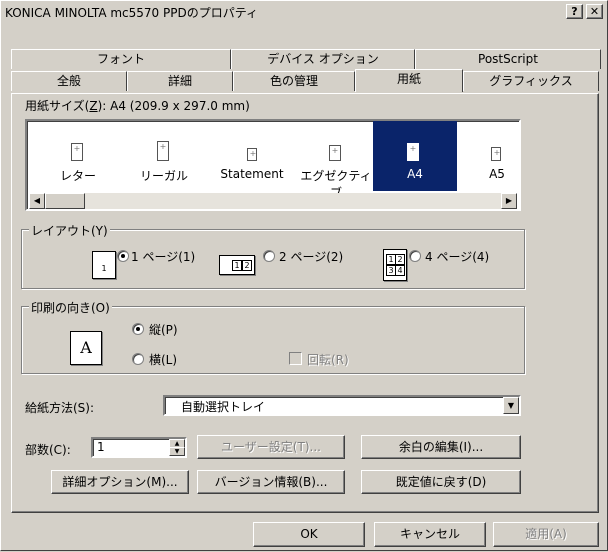 The width and height of the screenshot is (608, 552). I want to click on restore-defaults-button: 既定値に戻す(D), so click(441, 482).